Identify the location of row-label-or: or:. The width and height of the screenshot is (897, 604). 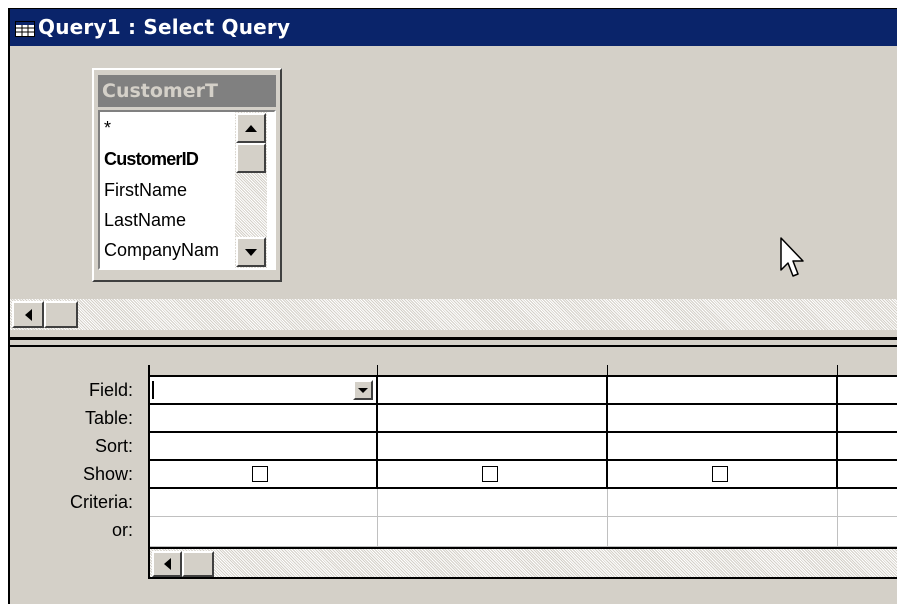
(122, 530).